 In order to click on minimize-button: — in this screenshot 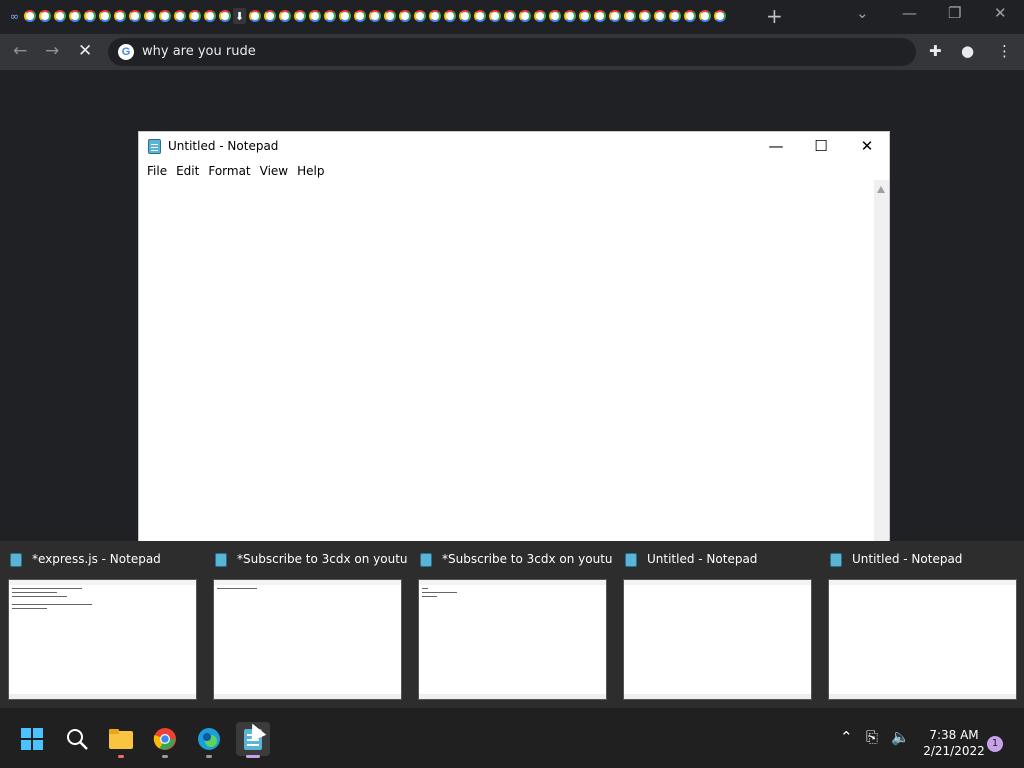, I will do `click(909, 13)`.